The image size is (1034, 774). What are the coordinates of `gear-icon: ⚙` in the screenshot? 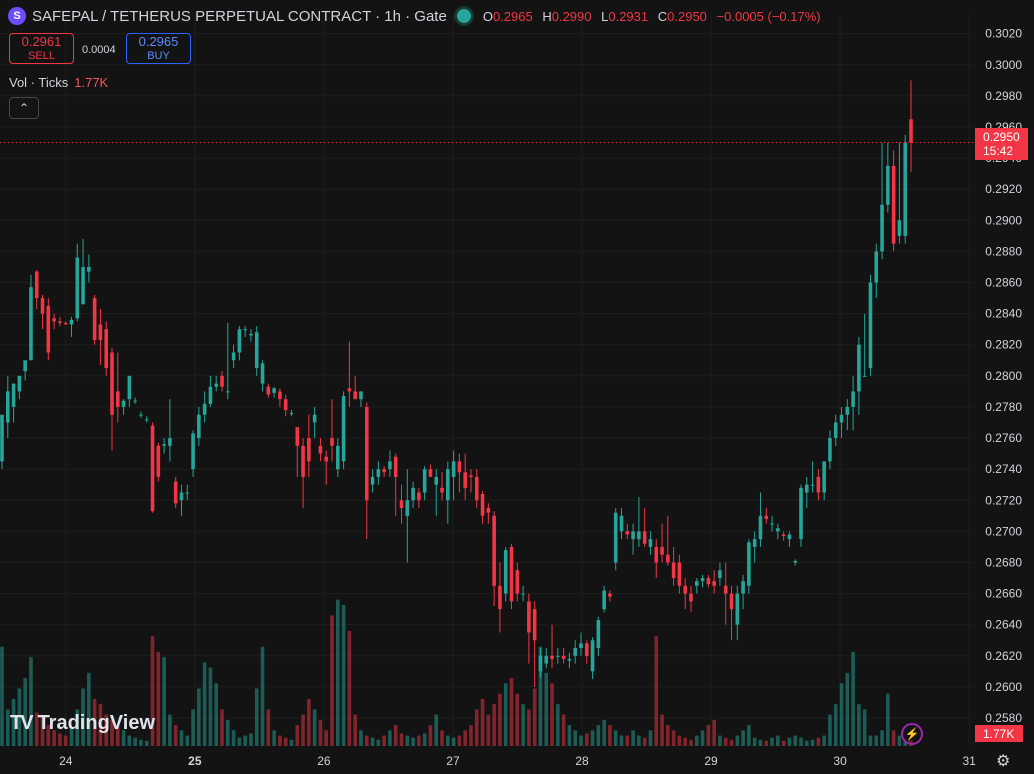 It's located at (1003, 761).